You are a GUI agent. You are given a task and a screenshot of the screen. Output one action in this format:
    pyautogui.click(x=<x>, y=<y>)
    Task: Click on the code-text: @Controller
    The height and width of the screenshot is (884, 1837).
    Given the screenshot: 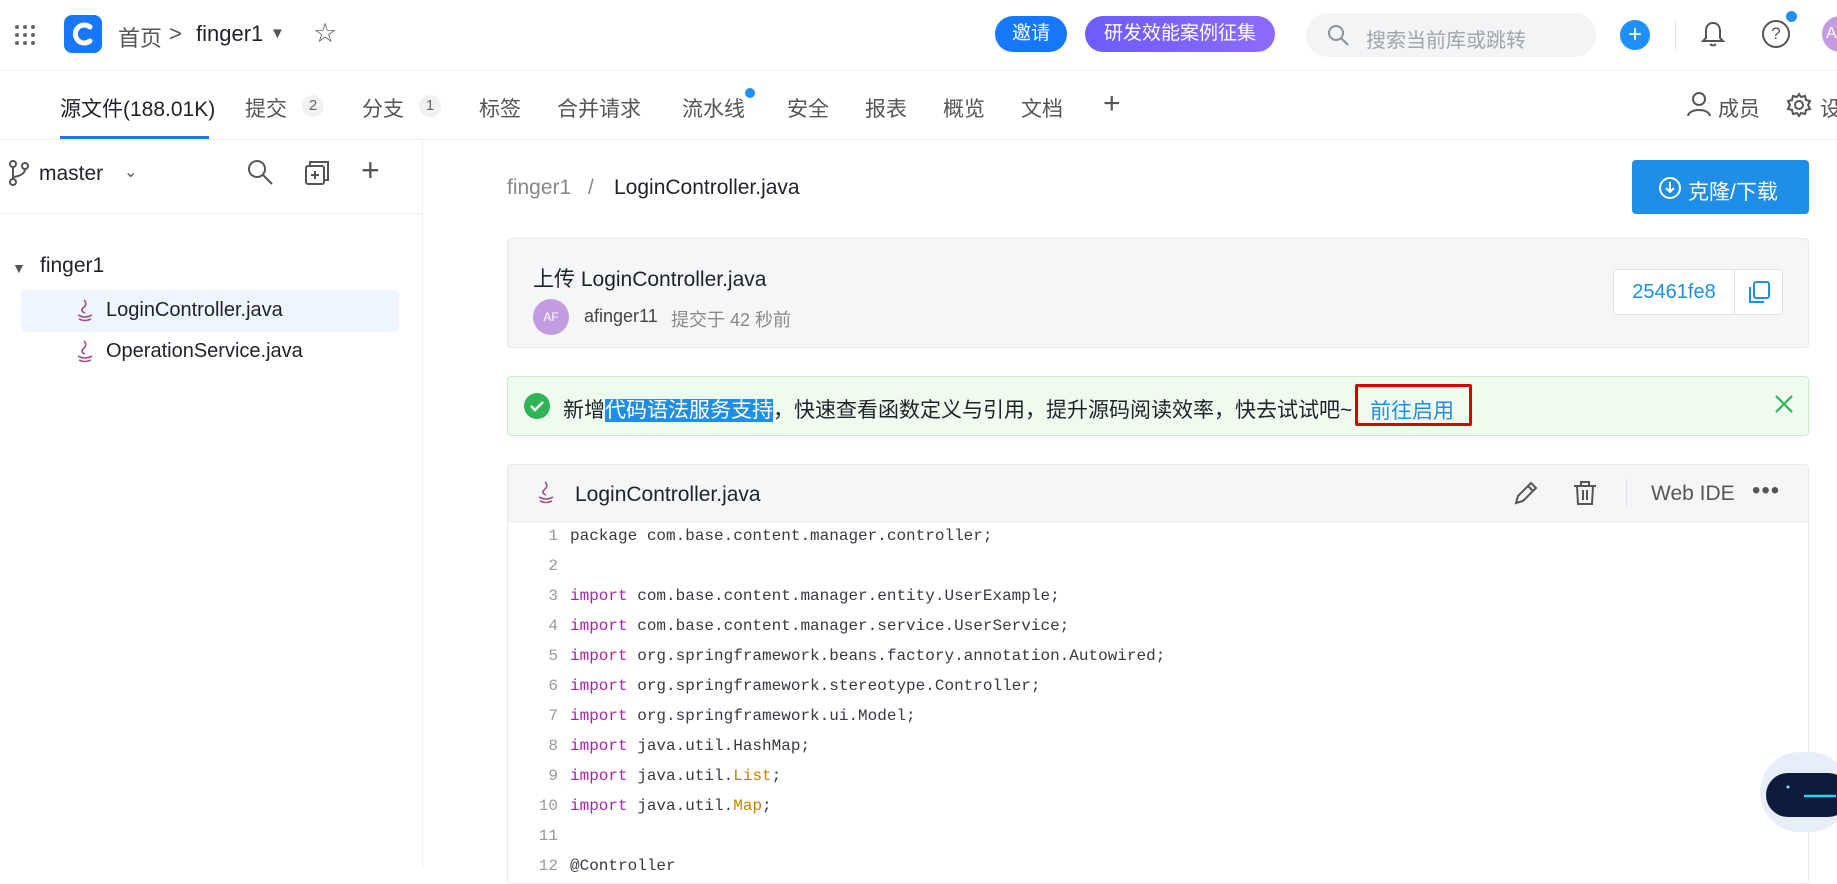 What is the action you would take?
    pyautogui.click(x=623, y=866)
    